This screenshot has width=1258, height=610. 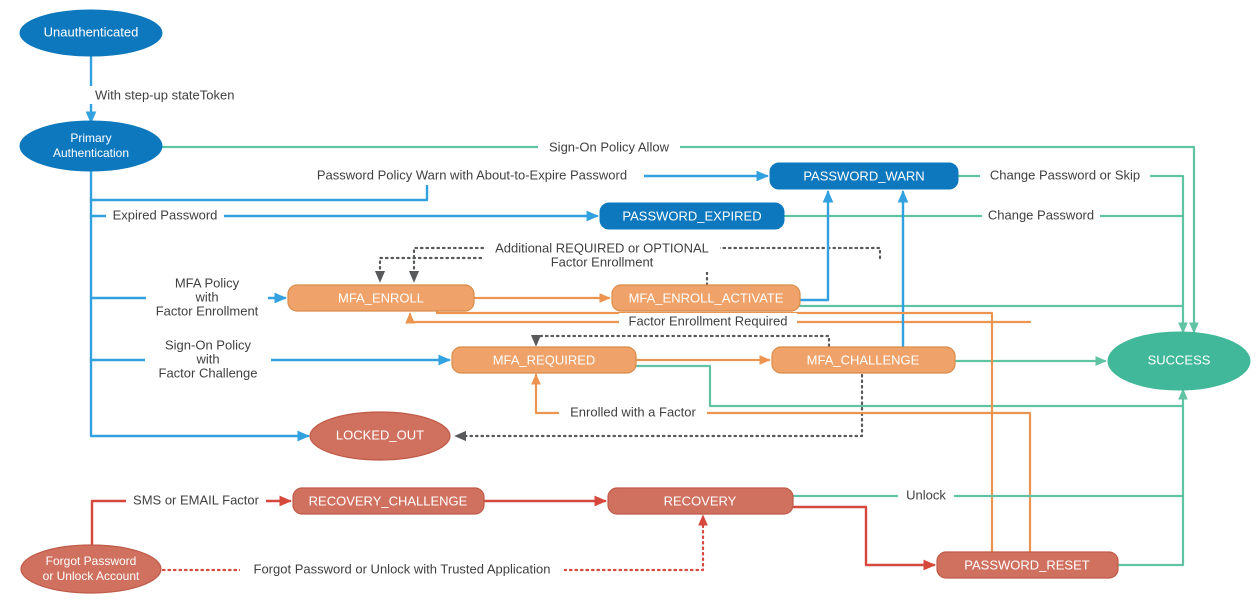 I want to click on edge-label-signon-allow: Sign-On Policy Allow, so click(x=609, y=146).